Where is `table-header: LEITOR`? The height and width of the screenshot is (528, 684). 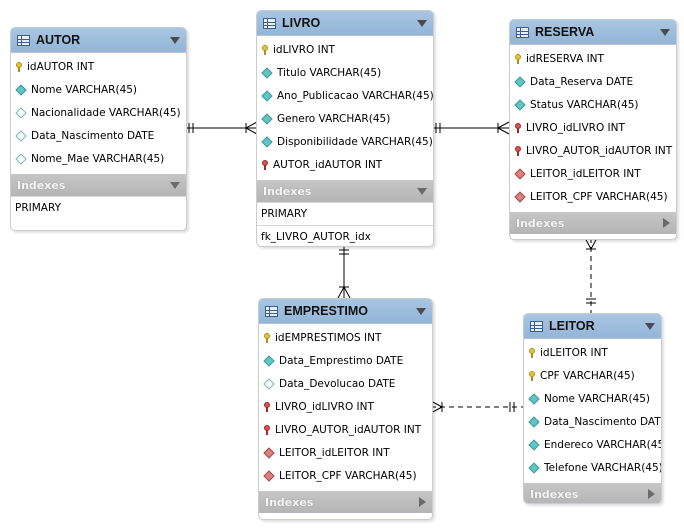 table-header: LEITOR is located at coordinates (592, 326).